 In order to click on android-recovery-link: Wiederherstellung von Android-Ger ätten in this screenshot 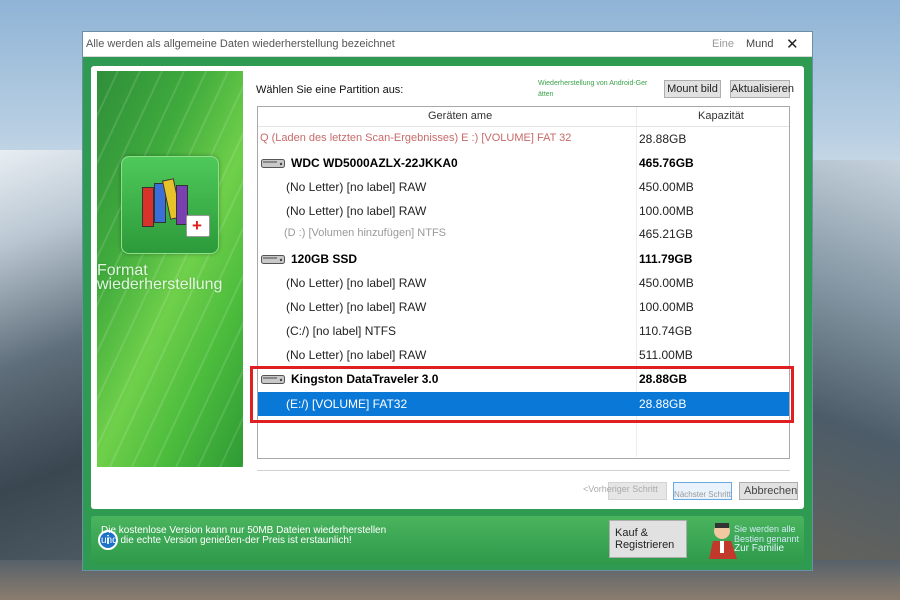, I will do `click(598, 89)`.